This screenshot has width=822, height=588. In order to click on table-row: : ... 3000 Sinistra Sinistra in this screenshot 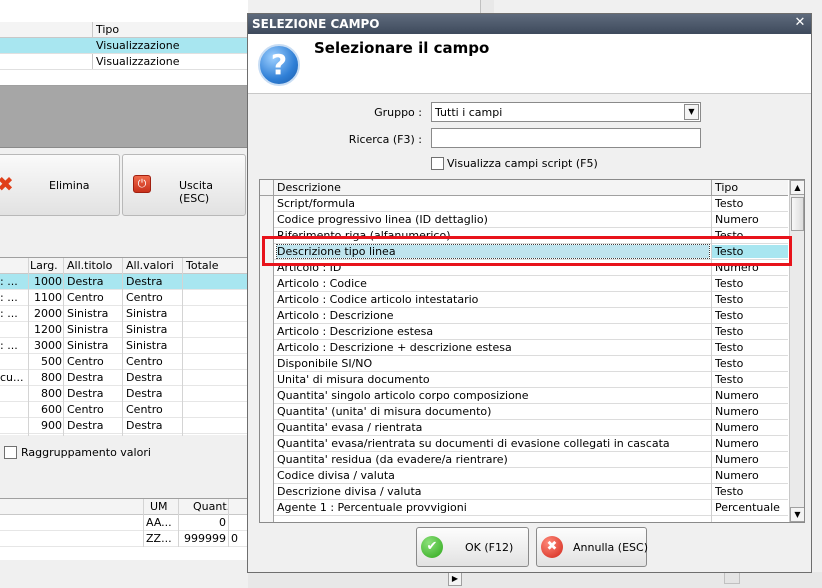, I will do `click(124, 346)`.